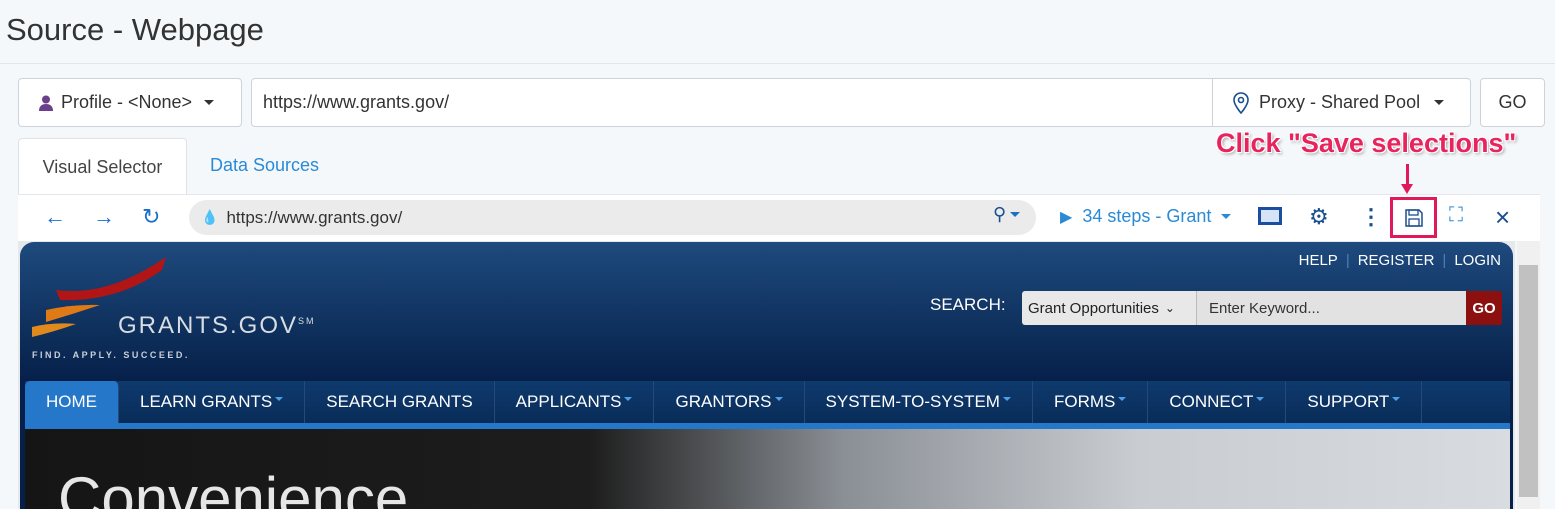 The image size is (1555, 509). Describe the element at coordinates (1318, 260) in the screenshot. I see `help-link: HELP` at that location.